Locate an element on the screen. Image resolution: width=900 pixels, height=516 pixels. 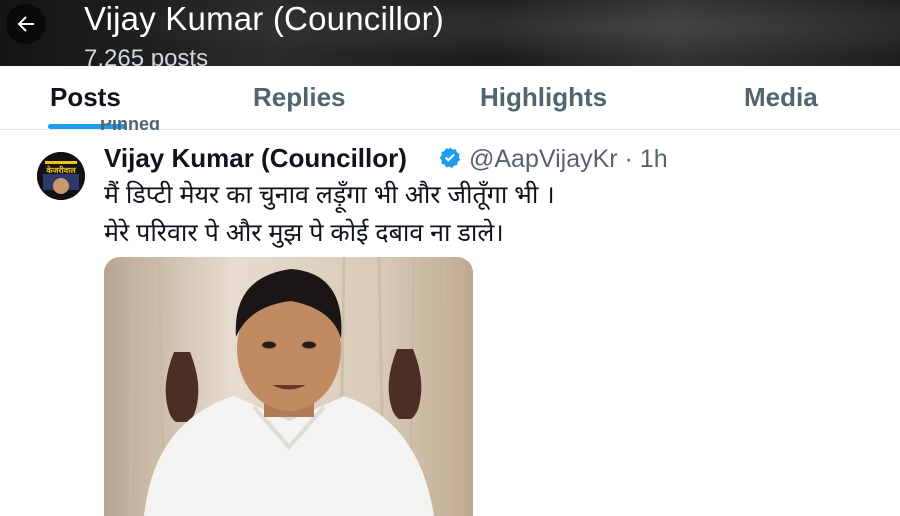
arrow-left-icon is located at coordinates (25, 24).